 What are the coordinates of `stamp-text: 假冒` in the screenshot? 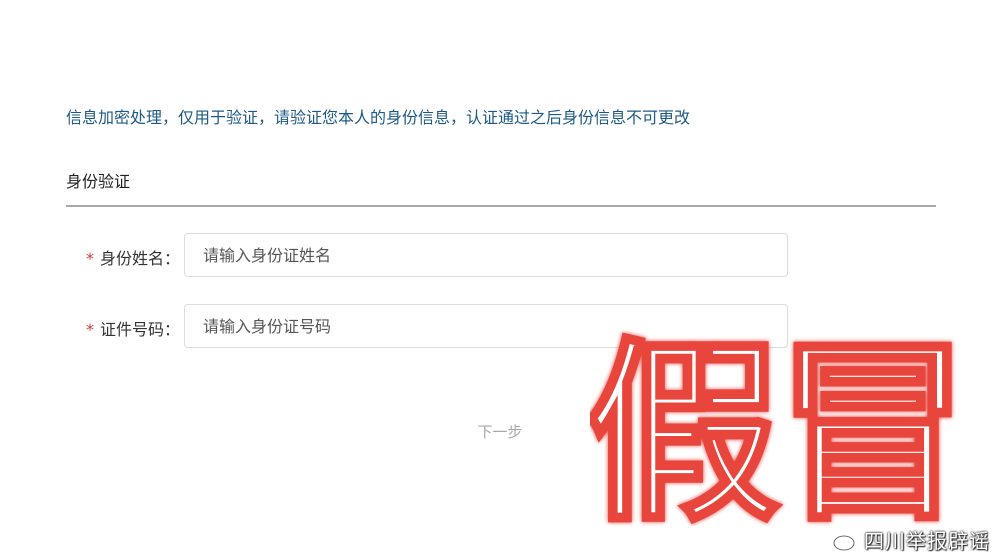 It's located at (775, 423).